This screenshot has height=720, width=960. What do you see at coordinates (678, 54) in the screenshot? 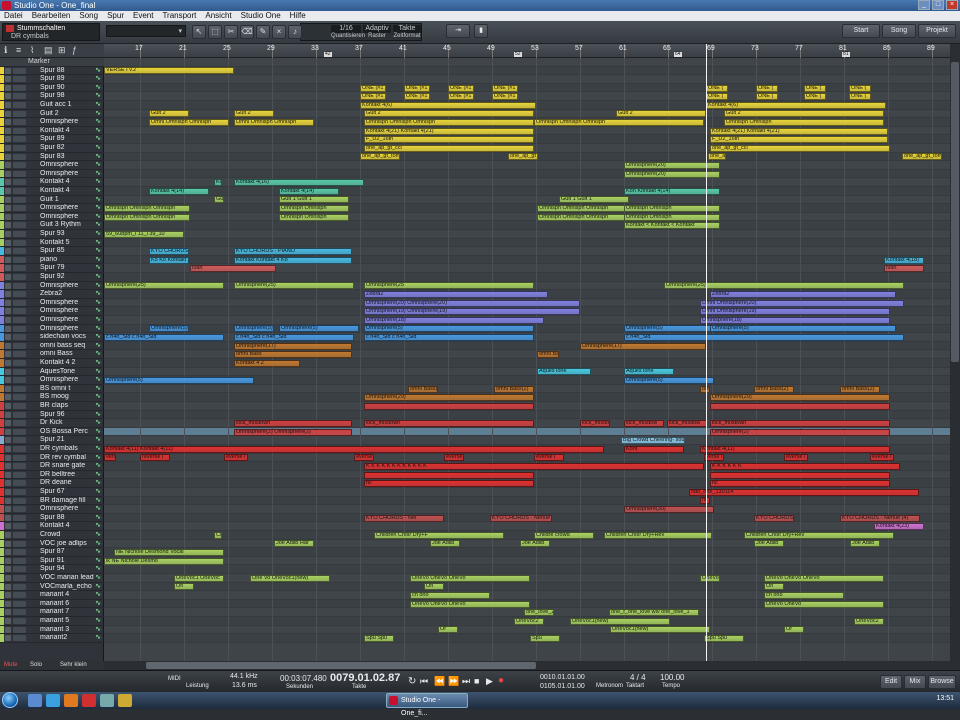
I see `marker-flag: 64` at bounding box center [678, 54].